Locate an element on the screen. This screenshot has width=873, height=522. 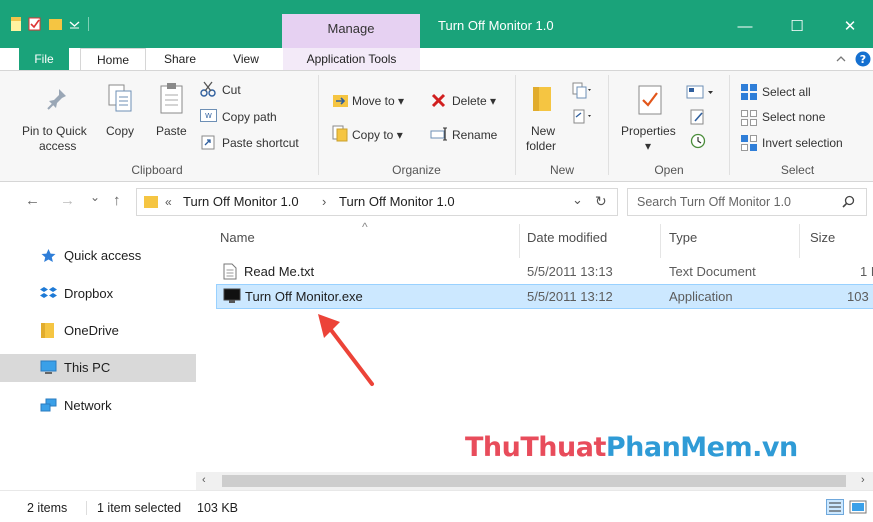
horizontal-scrollbar: ‹ › is located at coordinates (534, 481).